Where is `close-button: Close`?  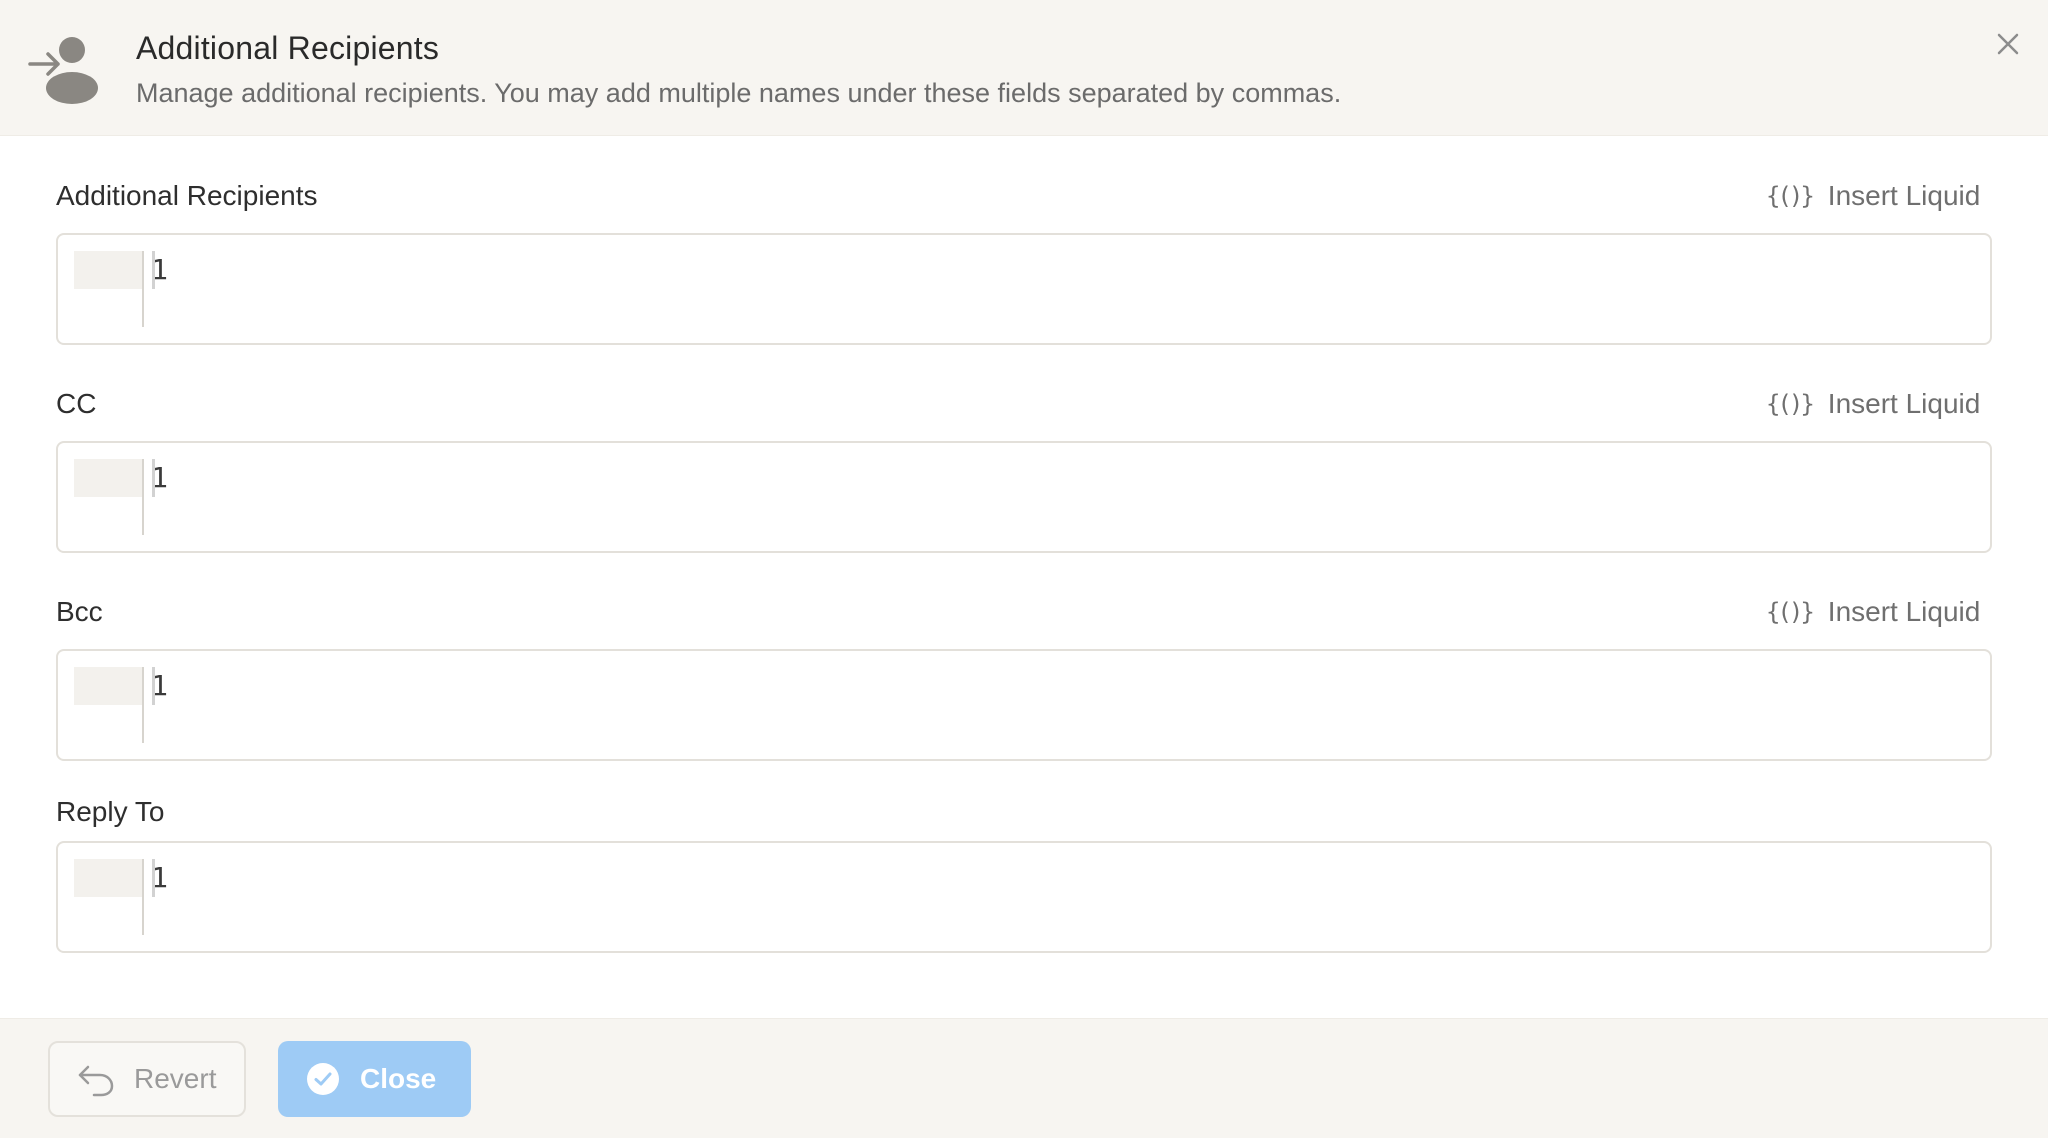 close-button: Close is located at coordinates (374, 1079).